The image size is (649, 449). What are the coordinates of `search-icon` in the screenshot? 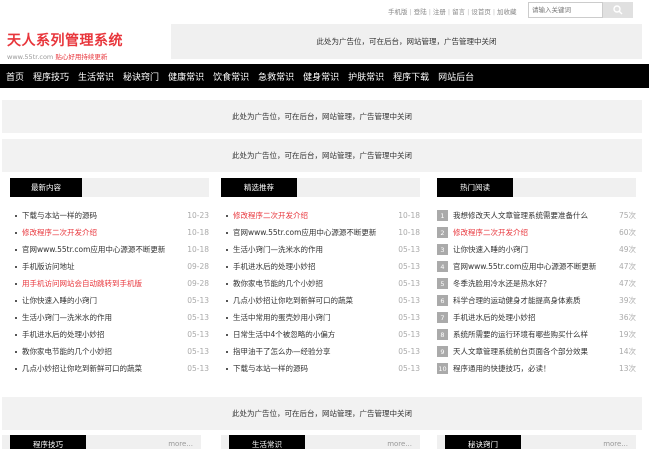 It's located at (618, 10).